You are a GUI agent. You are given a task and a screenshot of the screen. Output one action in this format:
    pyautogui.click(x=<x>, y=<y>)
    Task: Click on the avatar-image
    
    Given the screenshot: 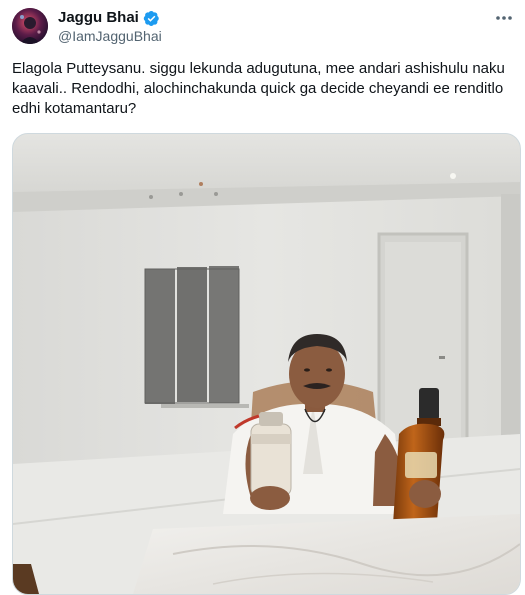 What is the action you would take?
    pyautogui.click(x=30, y=26)
    